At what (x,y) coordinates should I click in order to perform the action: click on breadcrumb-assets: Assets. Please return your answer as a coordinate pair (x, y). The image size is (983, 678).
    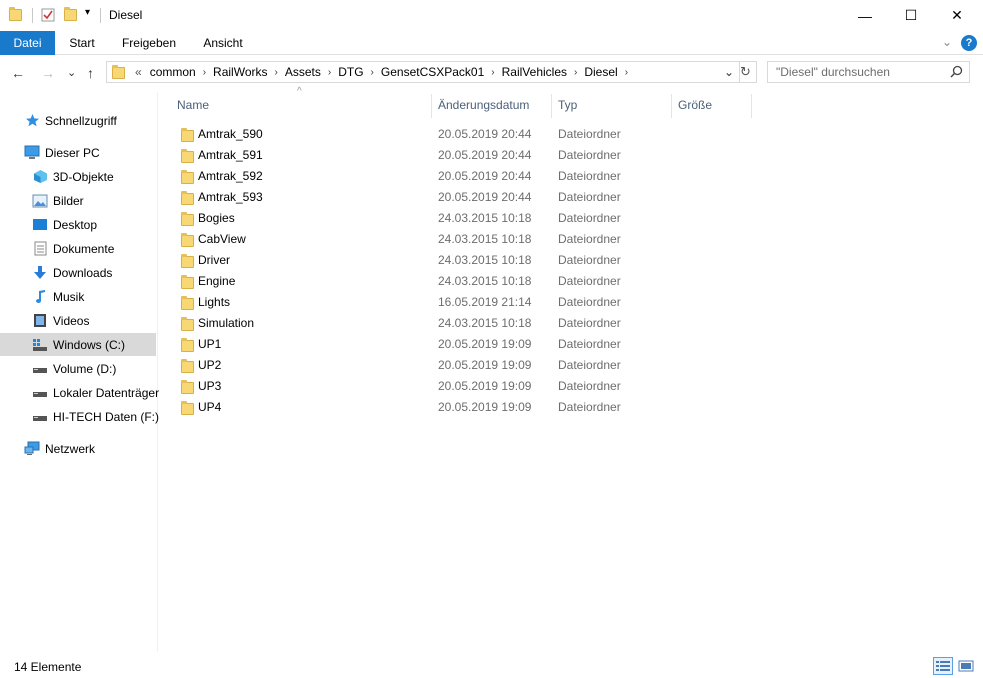
    Looking at the image, I should click on (303, 72).